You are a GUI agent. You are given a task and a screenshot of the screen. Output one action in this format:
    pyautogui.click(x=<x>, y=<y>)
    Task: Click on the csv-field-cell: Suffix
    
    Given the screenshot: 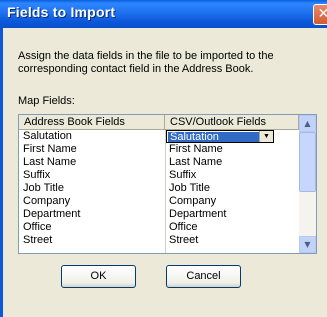 What is the action you would take?
    pyautogui.click(x=183, y=175)
    